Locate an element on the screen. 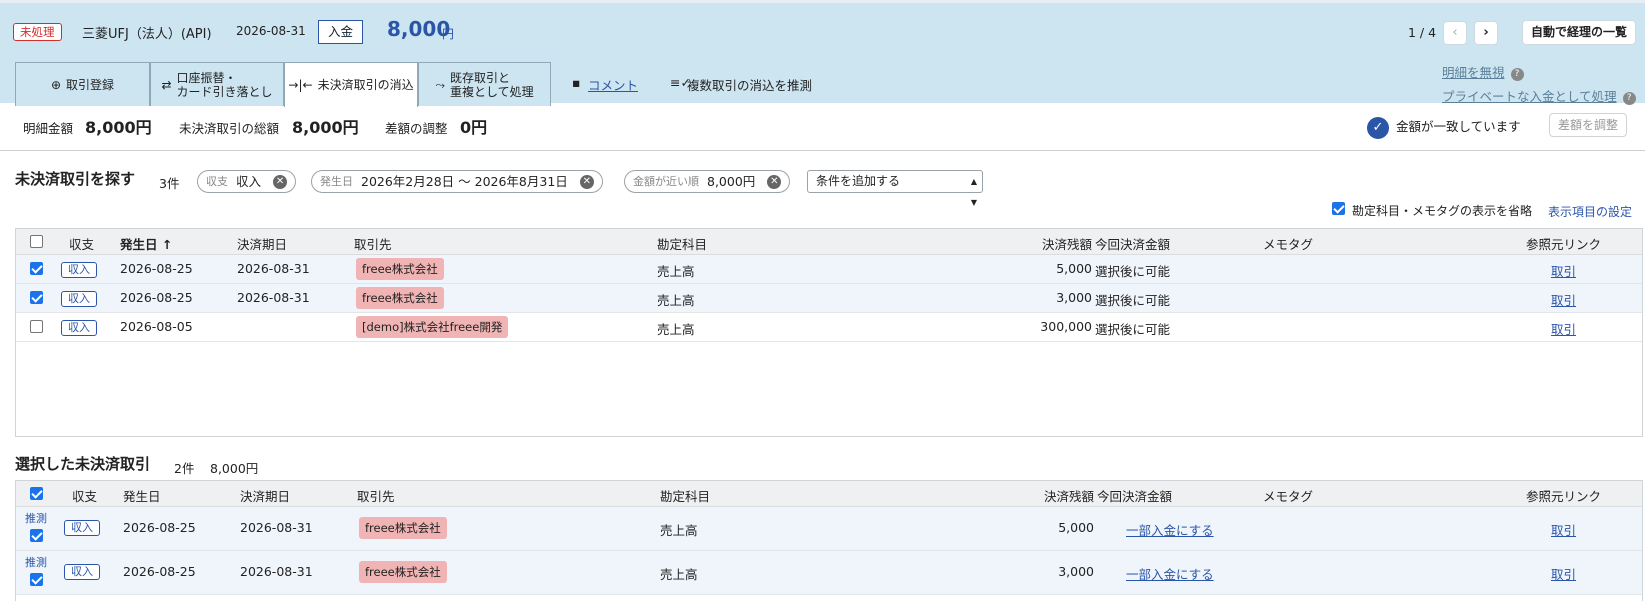 The height and width of the screenshot is (601, 1645). ignore-detail-link: 明細を無視? is located at coordinates (1483, 71).